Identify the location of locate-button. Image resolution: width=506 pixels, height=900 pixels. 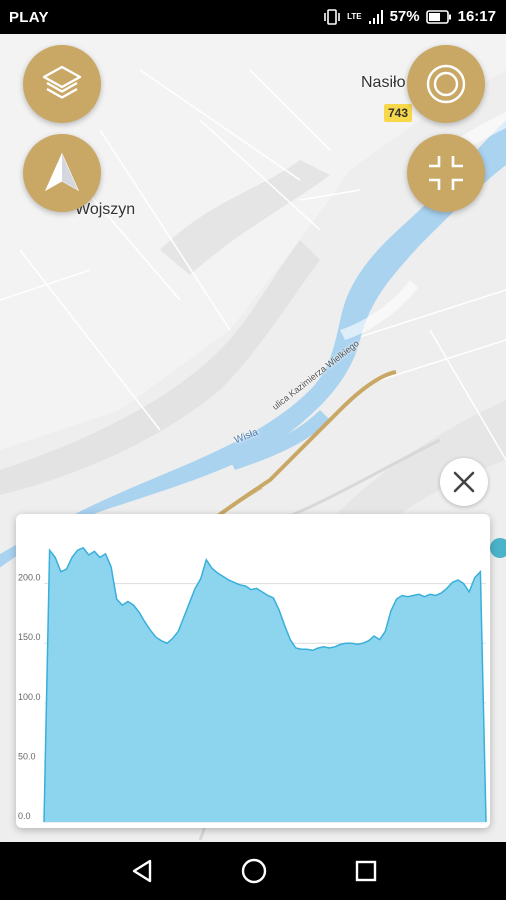
(446, 84).